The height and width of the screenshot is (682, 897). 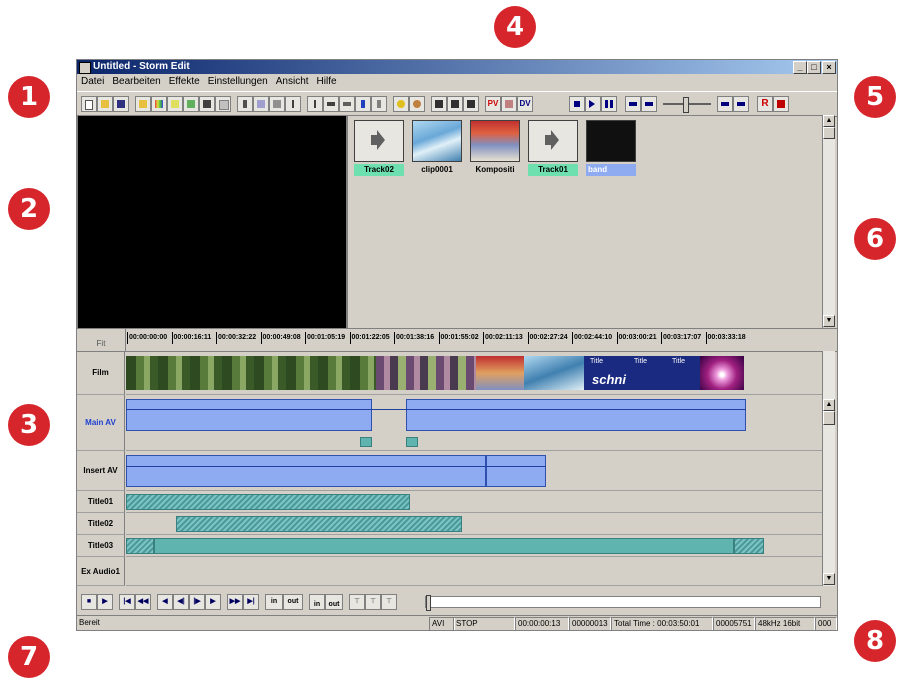 What do you see at coordinates (238, 82) in the screenshot?
I see `menu-einstellungen: Einstellungen` at bounding box center [238, 82].